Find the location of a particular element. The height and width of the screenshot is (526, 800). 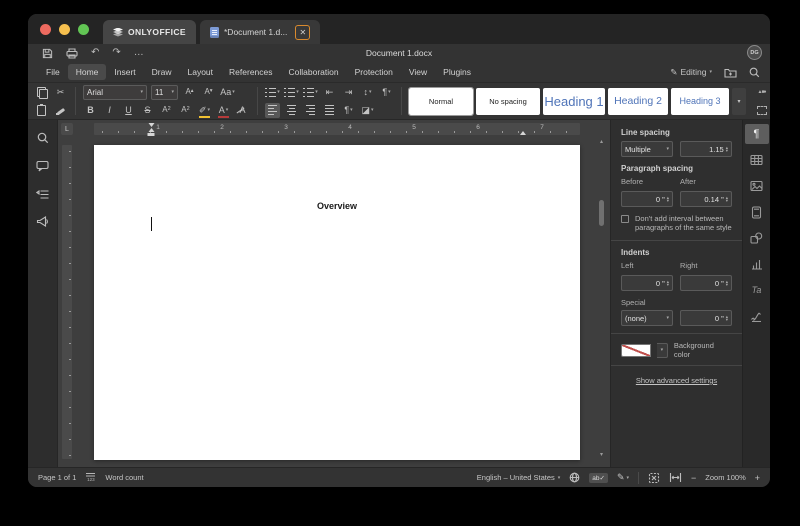

zoom-in-button: + is located at coordinates (757, 478).